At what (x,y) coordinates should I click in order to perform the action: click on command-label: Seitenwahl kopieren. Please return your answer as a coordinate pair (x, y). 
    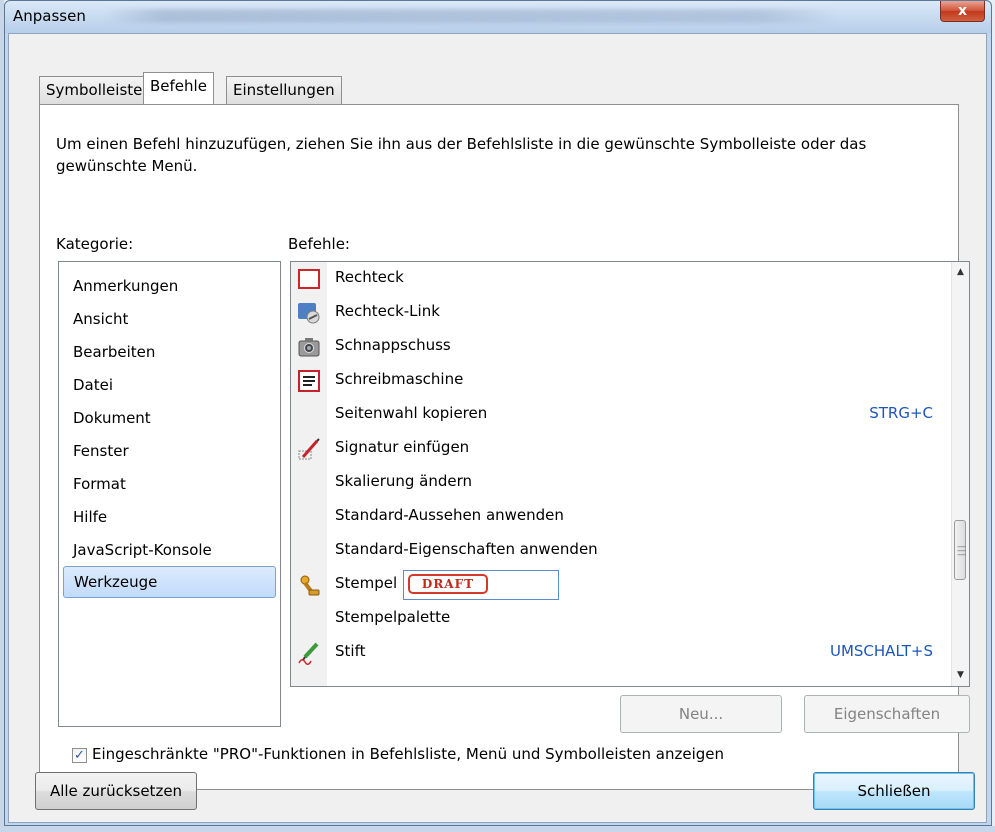
    Looking at the image, I should click on (411, 413).